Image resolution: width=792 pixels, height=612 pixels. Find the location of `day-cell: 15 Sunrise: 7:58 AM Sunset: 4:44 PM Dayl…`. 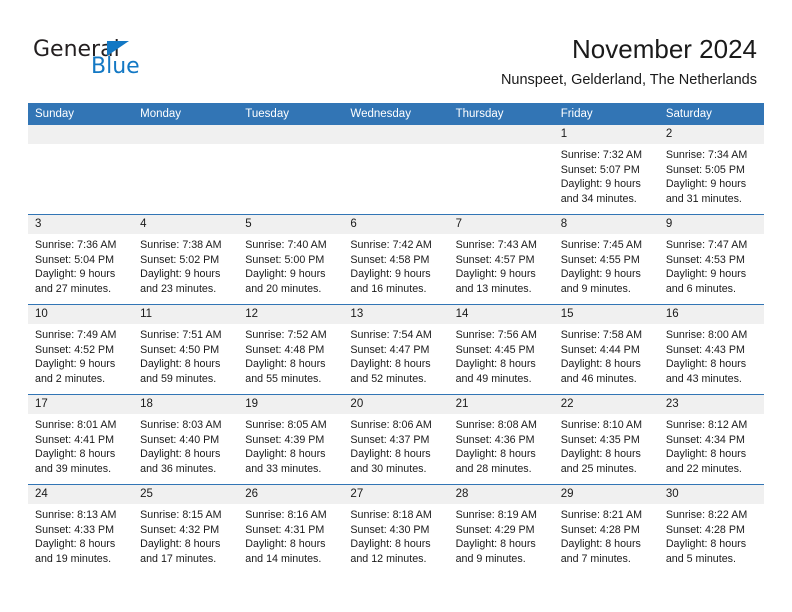

day-cell: 15 Sunrise: 7:58 AM Sunset: 4:44 PM Dayl… is located at coordinates (606, 349).